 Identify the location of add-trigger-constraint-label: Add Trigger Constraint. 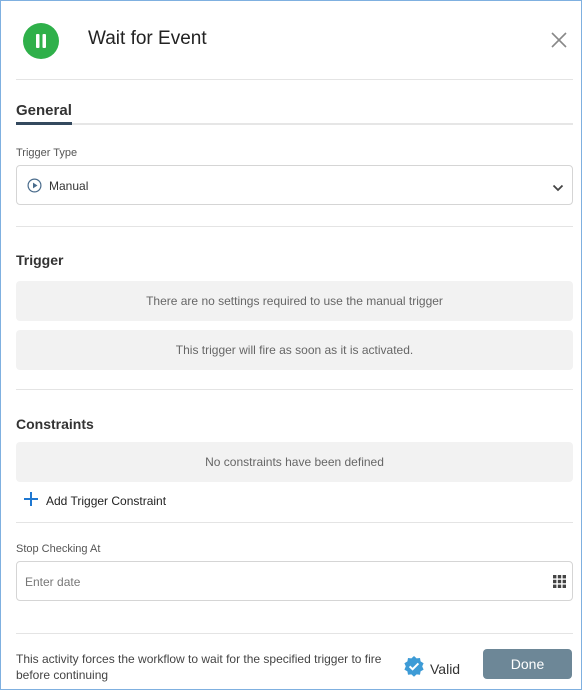
(106, 501).